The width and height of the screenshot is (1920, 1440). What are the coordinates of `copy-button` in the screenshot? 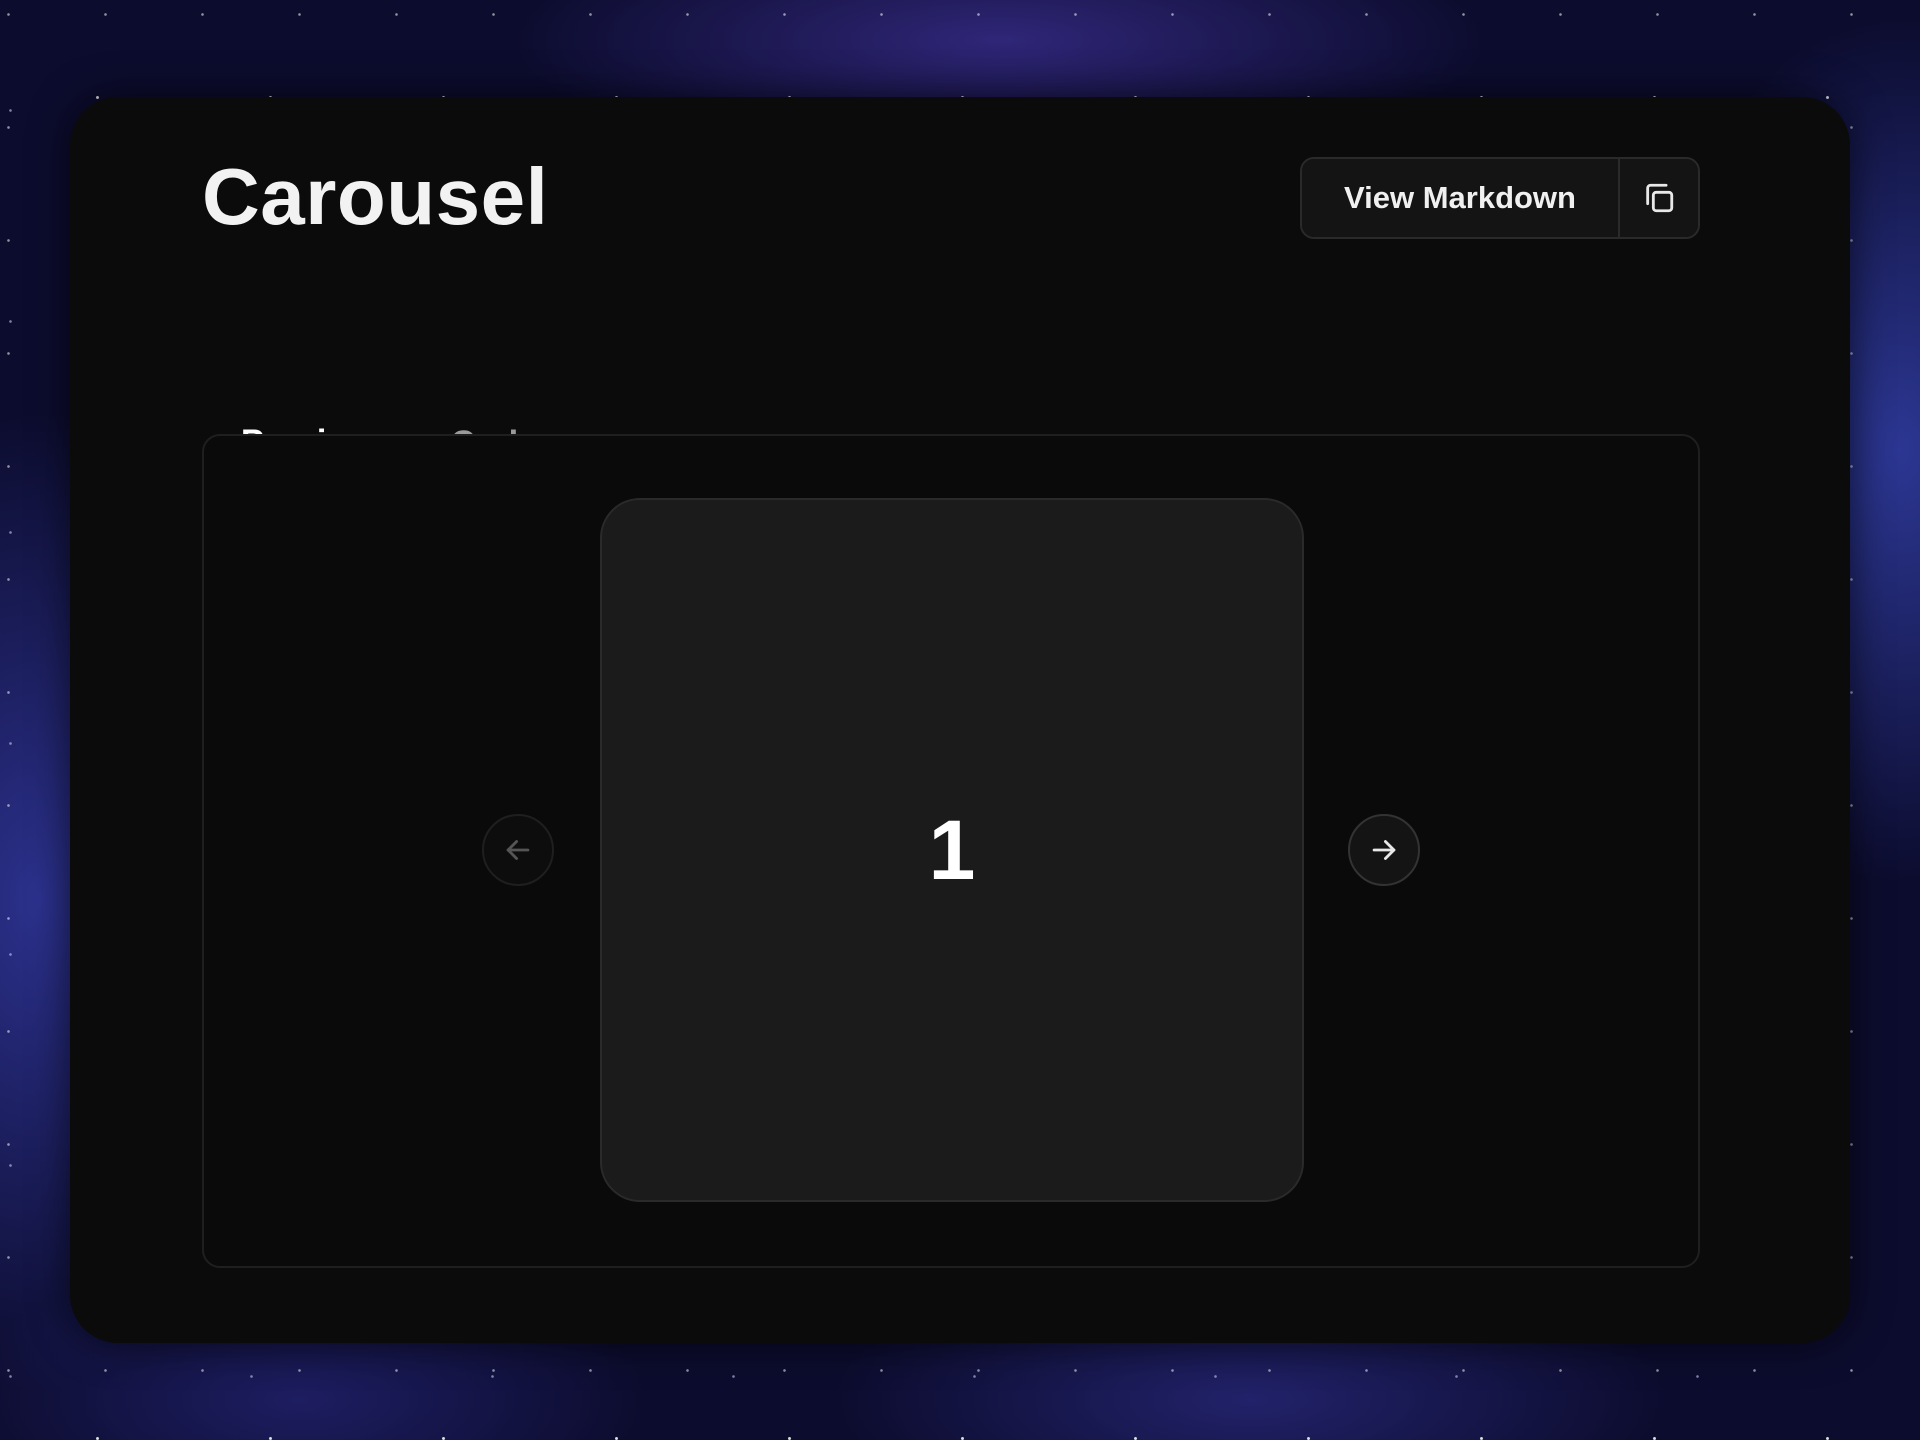 It's located at (1658, 198).